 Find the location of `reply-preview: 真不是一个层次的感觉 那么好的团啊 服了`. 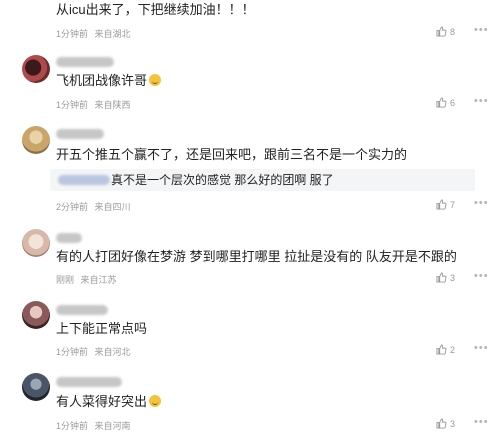

reply-preview: 真不是一个层次的感觉 那么好的团啊 服了 is located at coordinates (262, 180).